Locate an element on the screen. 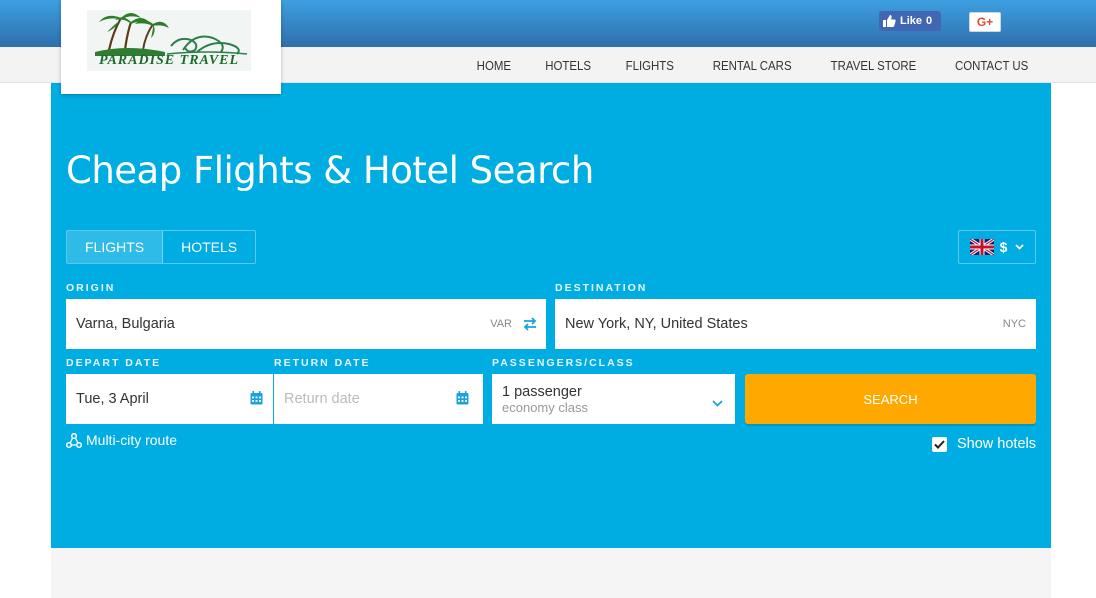  destination-code: NYC is located at coordinates (1014, 324).